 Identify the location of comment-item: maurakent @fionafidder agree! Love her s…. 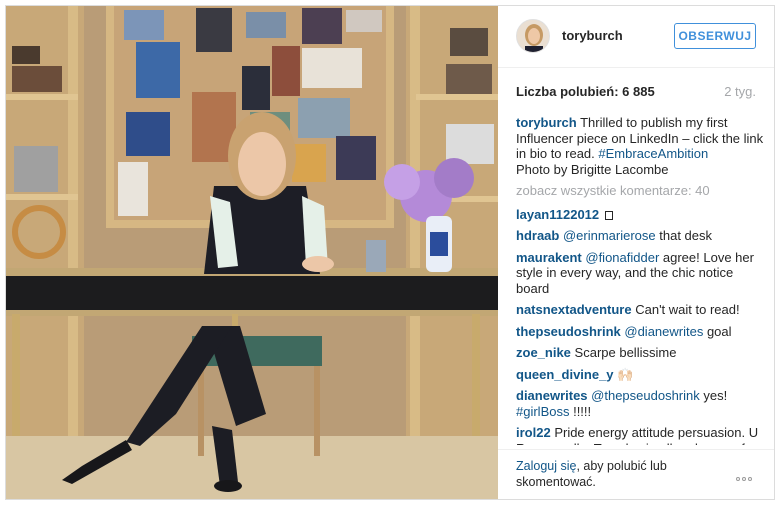
(640, 273).